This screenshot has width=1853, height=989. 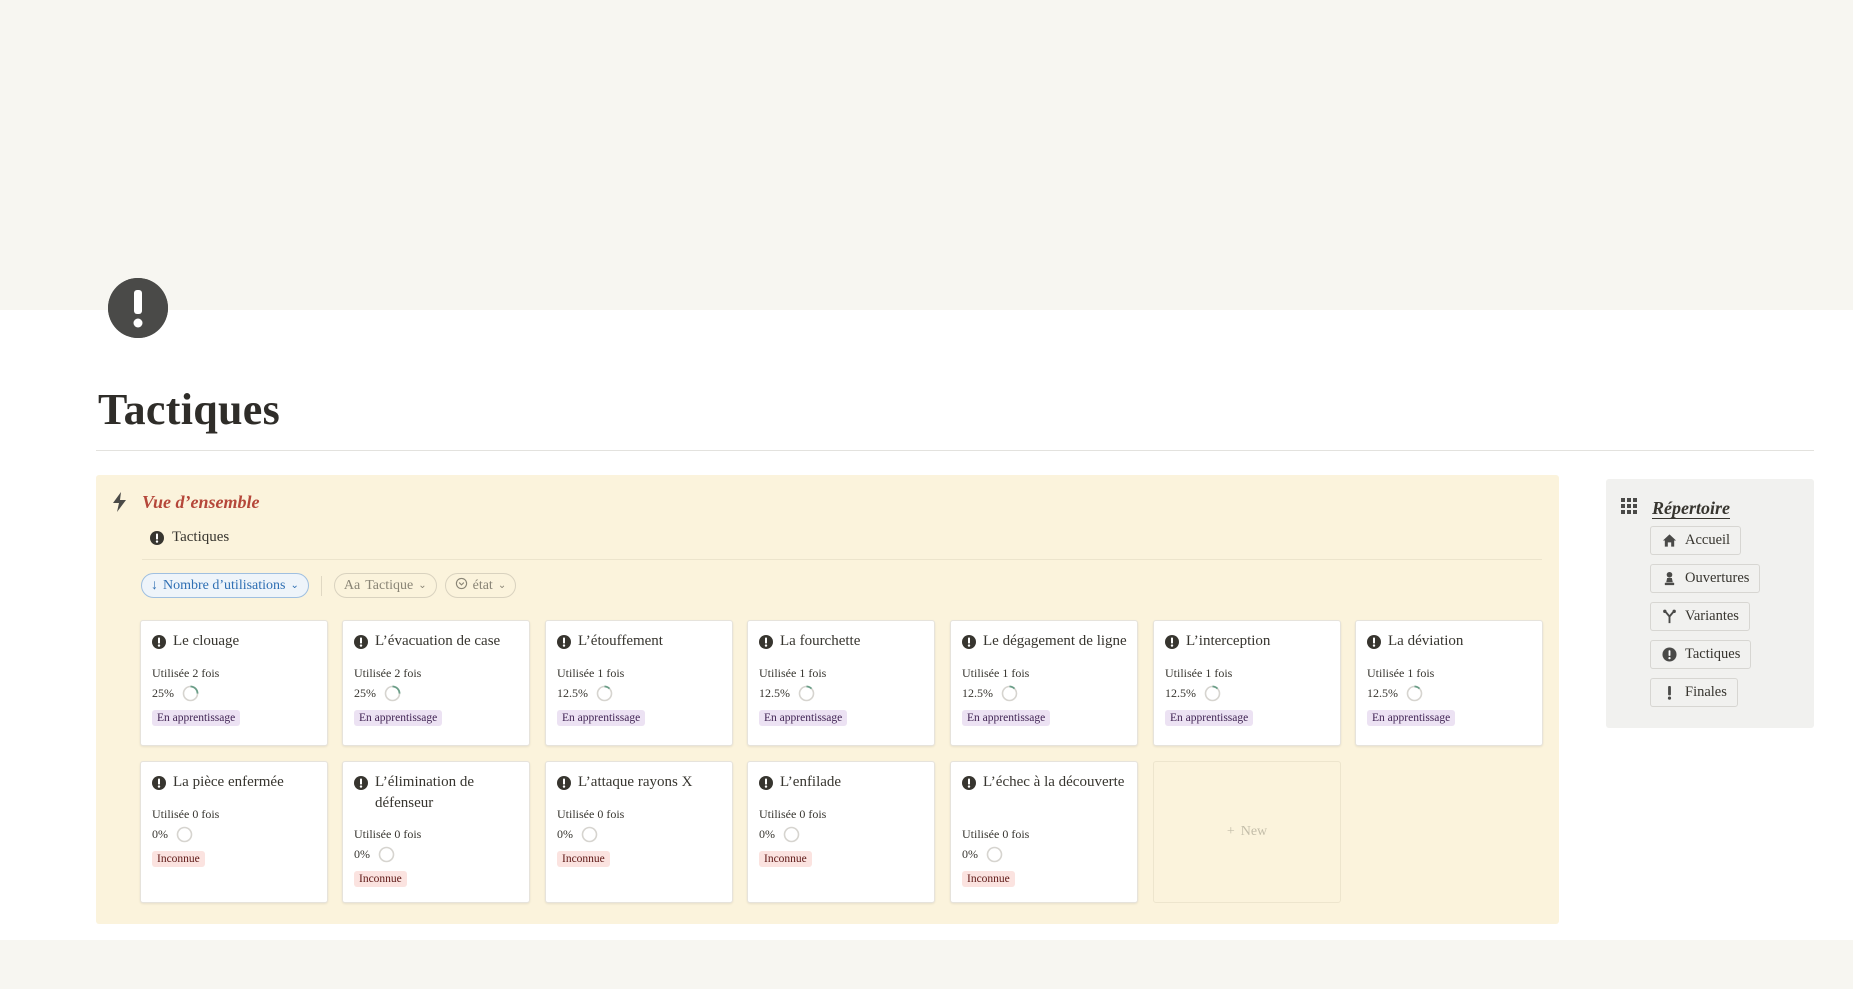 What do you see at coordinates (385, 585) in the screenshot?
I see `filter-chip-tactique: Aa Tactique ⌄` at bounding box center [385, 585].